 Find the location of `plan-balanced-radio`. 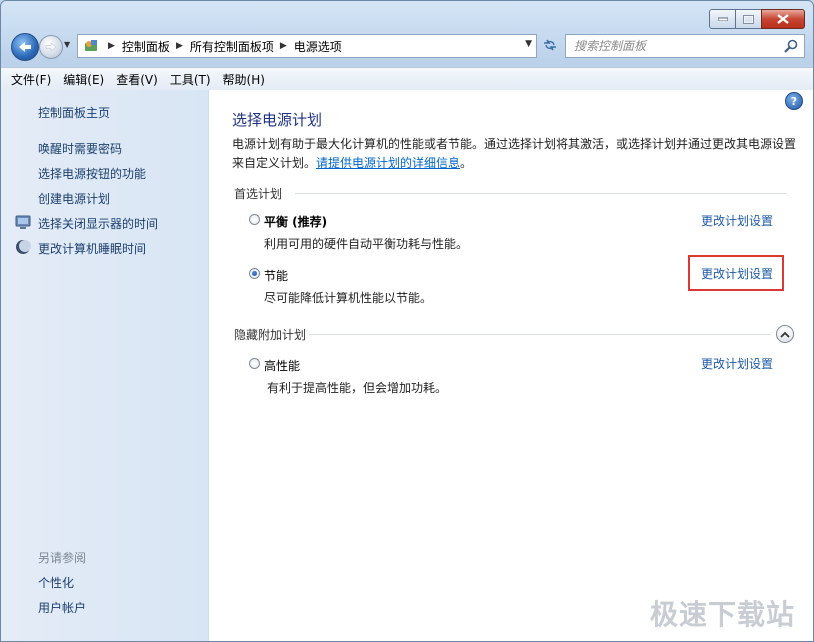

plan-balanced-radio is located at coordinates (254, 219).